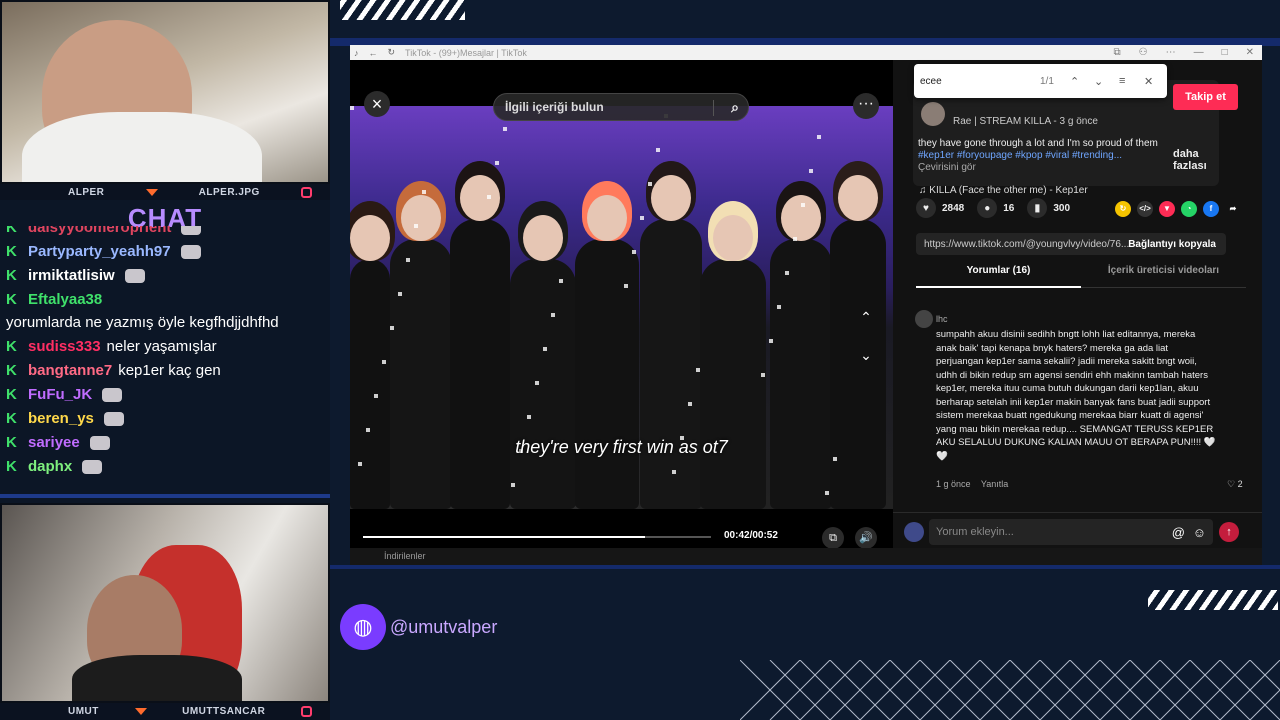 The image size is (1280, 720). Describe the element at coordinates (1116, 52) in the screenshot. I see `extension-icon: ⧉` at that location.